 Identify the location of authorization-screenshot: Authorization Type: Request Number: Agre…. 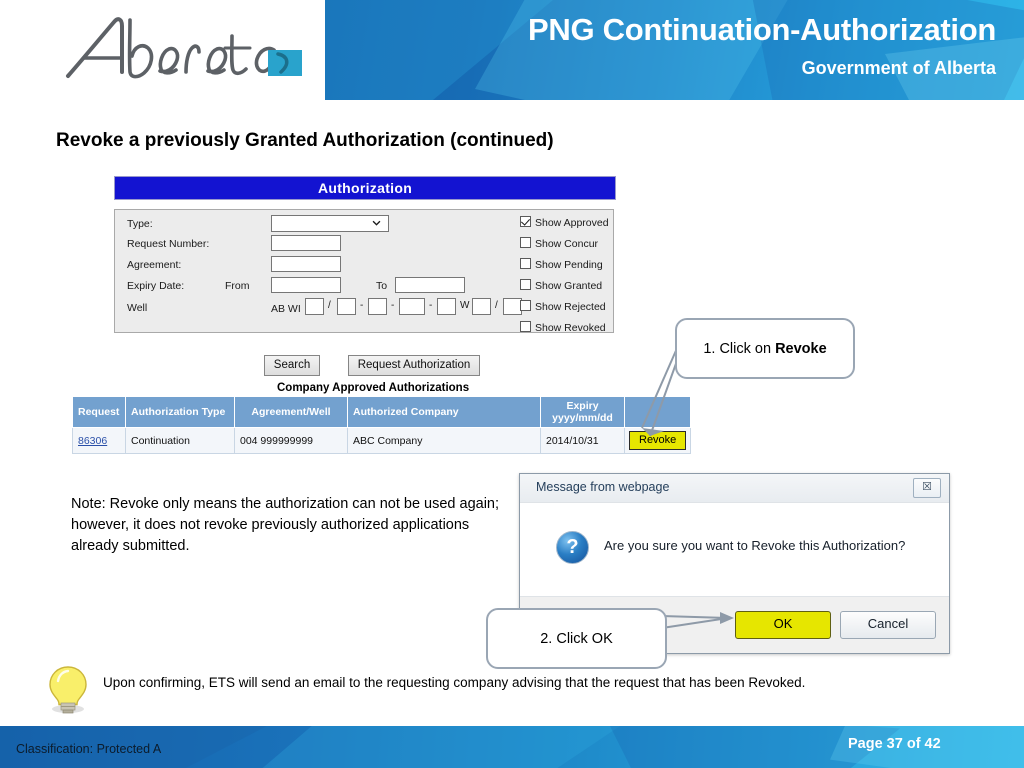
(365, 276).